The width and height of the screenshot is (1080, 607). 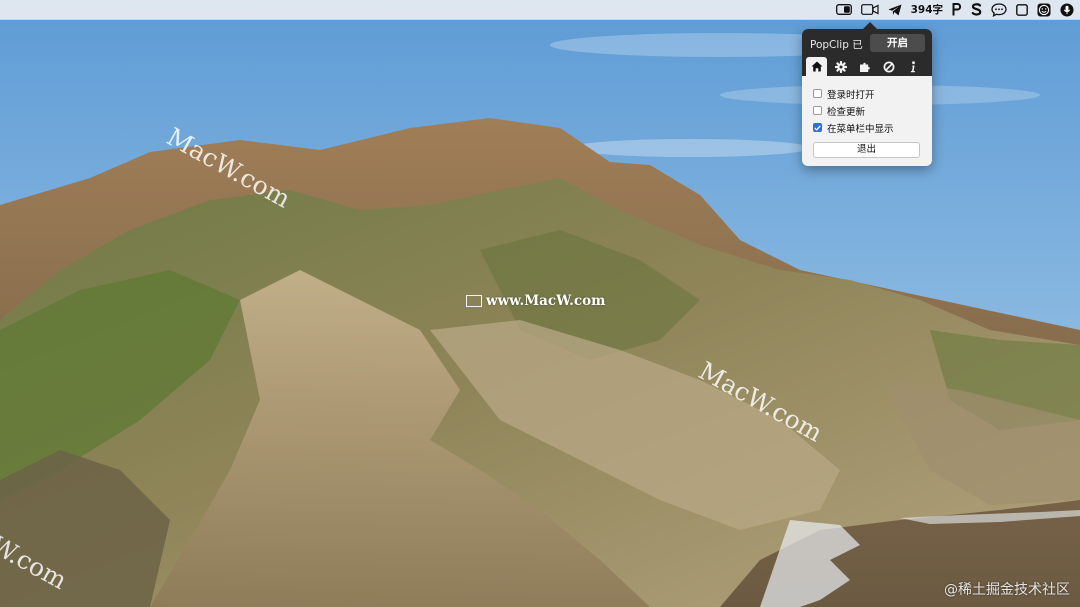 I want to click on popclip-options: 登录时打开 检查更新 在菜单栏中显示 退出, so click(x=867, y=117).